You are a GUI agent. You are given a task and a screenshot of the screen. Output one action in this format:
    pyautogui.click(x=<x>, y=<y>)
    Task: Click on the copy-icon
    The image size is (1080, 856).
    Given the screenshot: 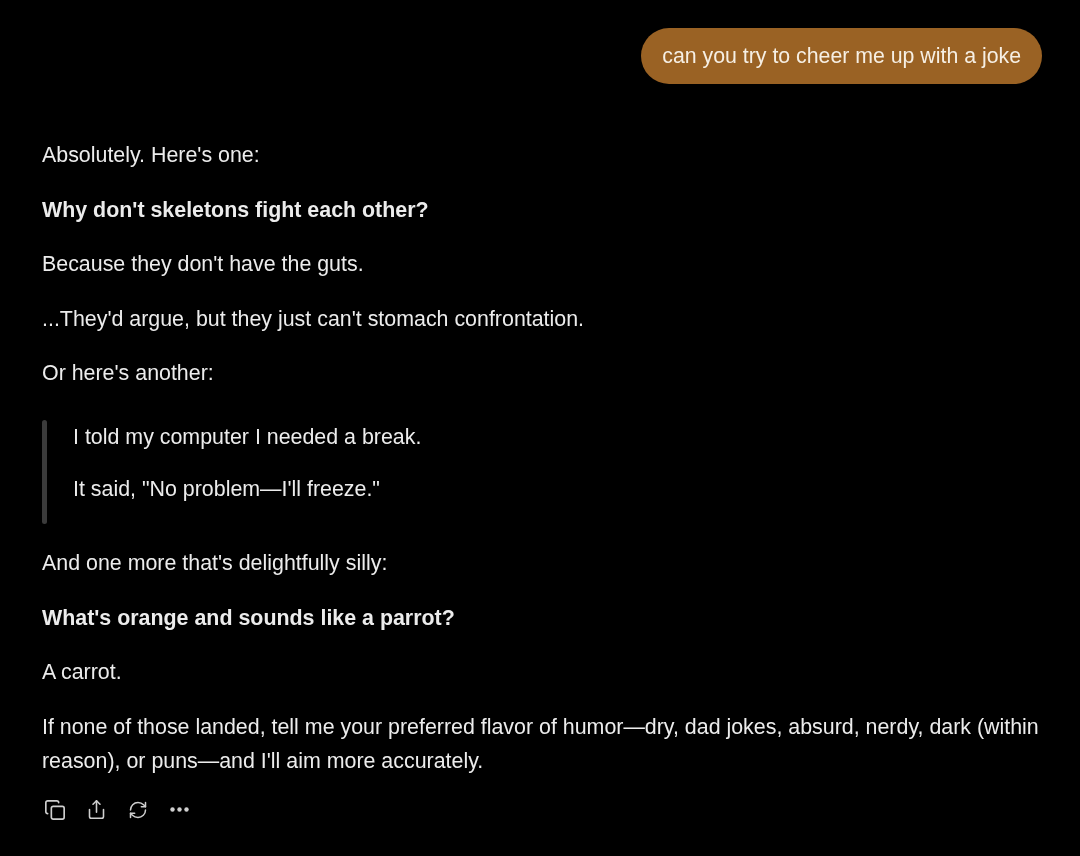 What is the action you would take?
    pyautogui.click(x=55, y=809)
    